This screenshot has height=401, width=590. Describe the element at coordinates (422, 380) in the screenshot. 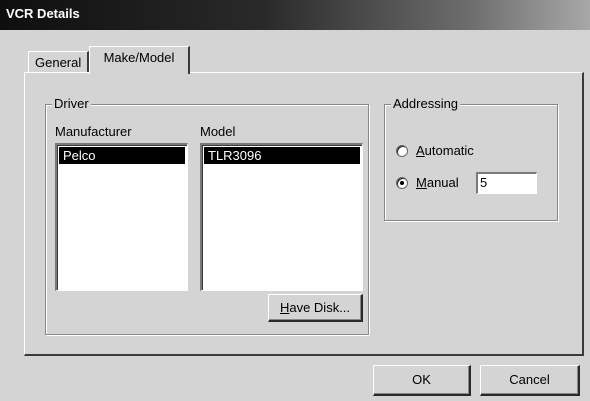

I see `ok-button: OK` at that location.